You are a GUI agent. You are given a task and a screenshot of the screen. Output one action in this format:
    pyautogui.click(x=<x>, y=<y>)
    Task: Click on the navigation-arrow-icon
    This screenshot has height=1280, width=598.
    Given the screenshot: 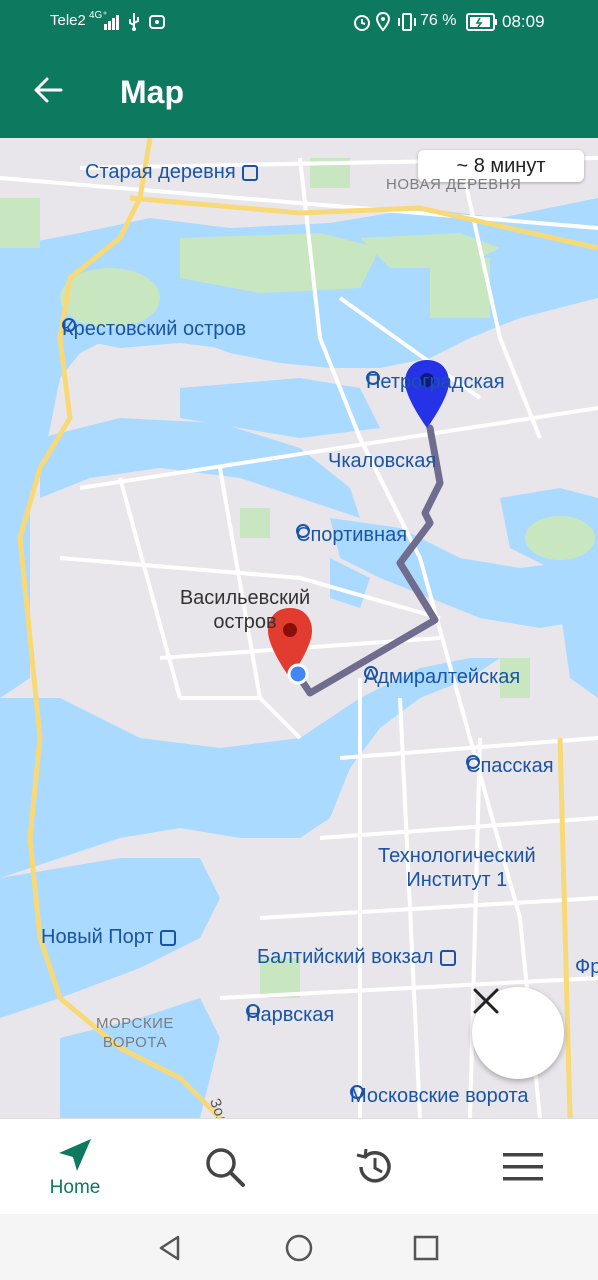 What is the action you would take?
    pyautogui.click(x=75, y=1155)
    